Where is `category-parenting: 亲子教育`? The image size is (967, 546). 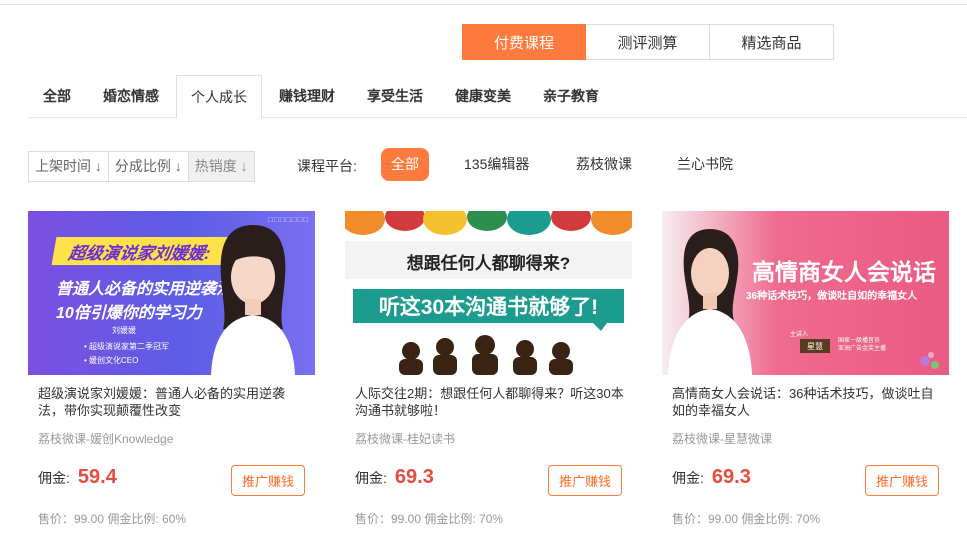
category-parenting: 亲子教育 is located at coordinates (571, 96).